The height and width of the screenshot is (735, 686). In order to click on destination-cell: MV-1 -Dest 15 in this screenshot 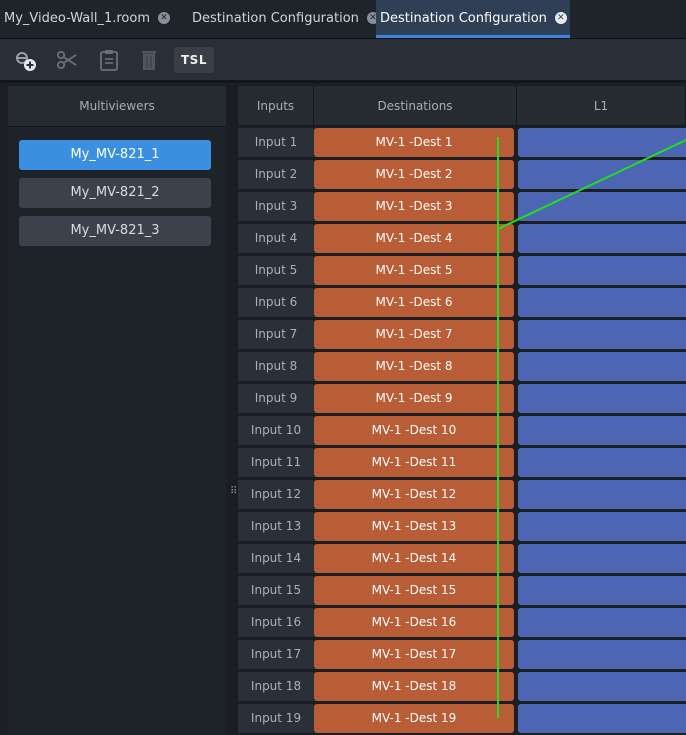, I will do `click(414, 590)`.